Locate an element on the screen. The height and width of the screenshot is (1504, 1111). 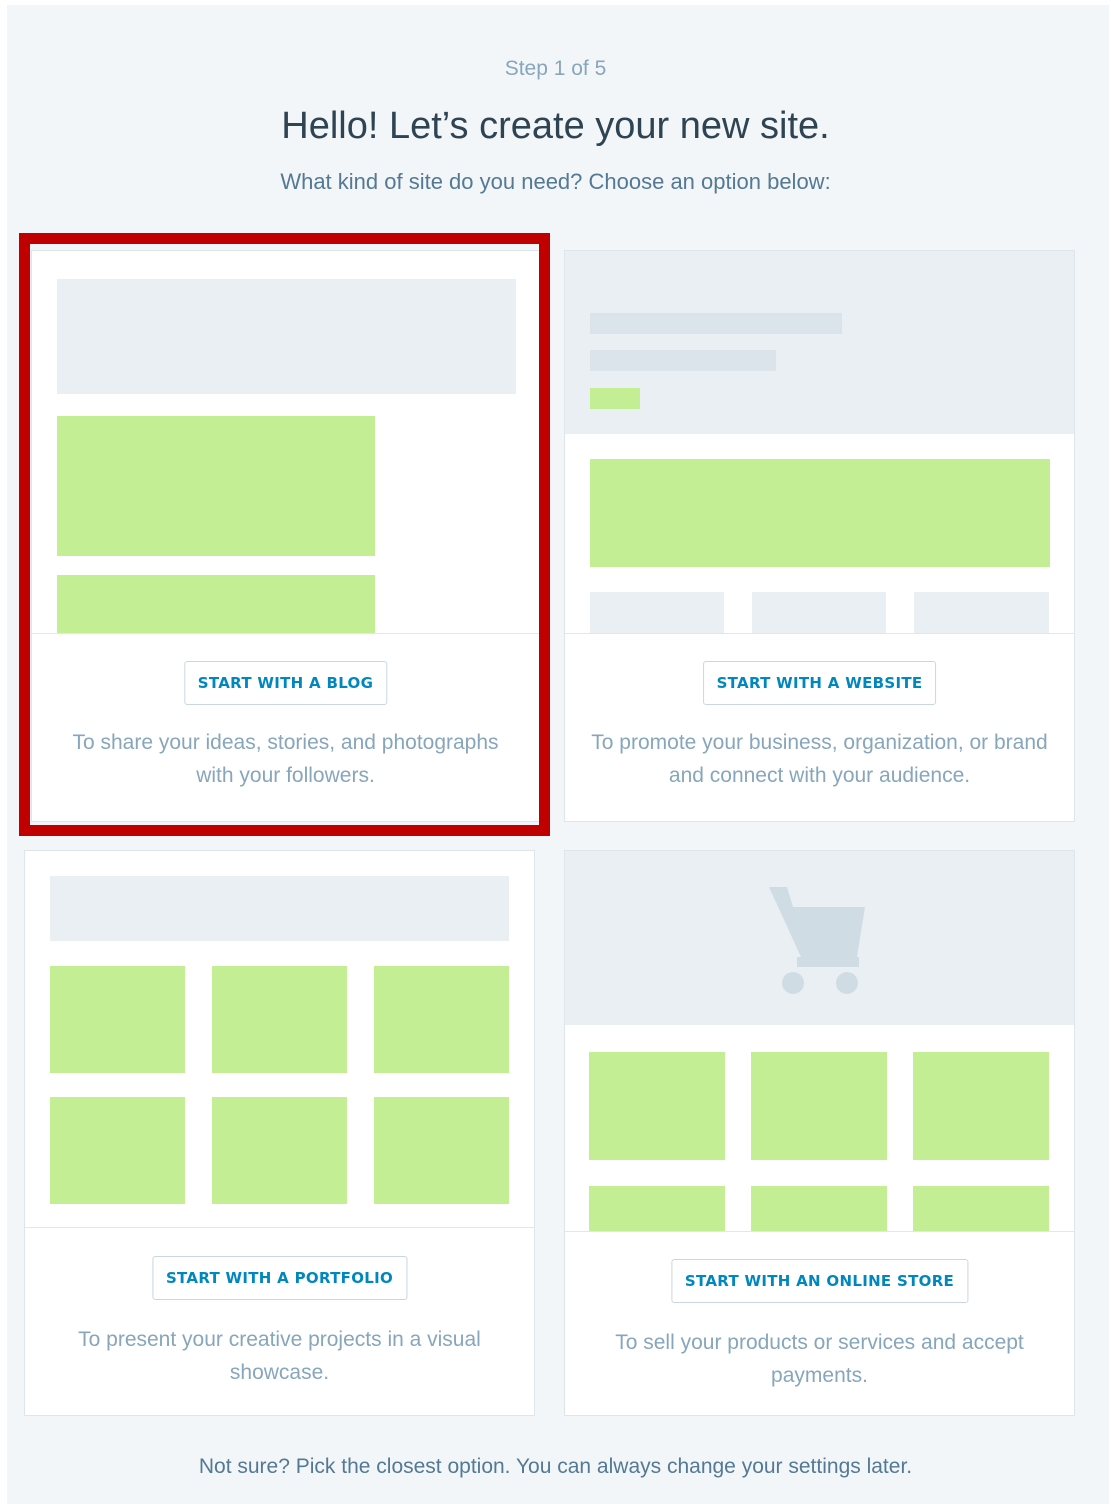
start-with-online-store-button: START WITH AN ONLINE STORE is located at coordinates (819, 1281).